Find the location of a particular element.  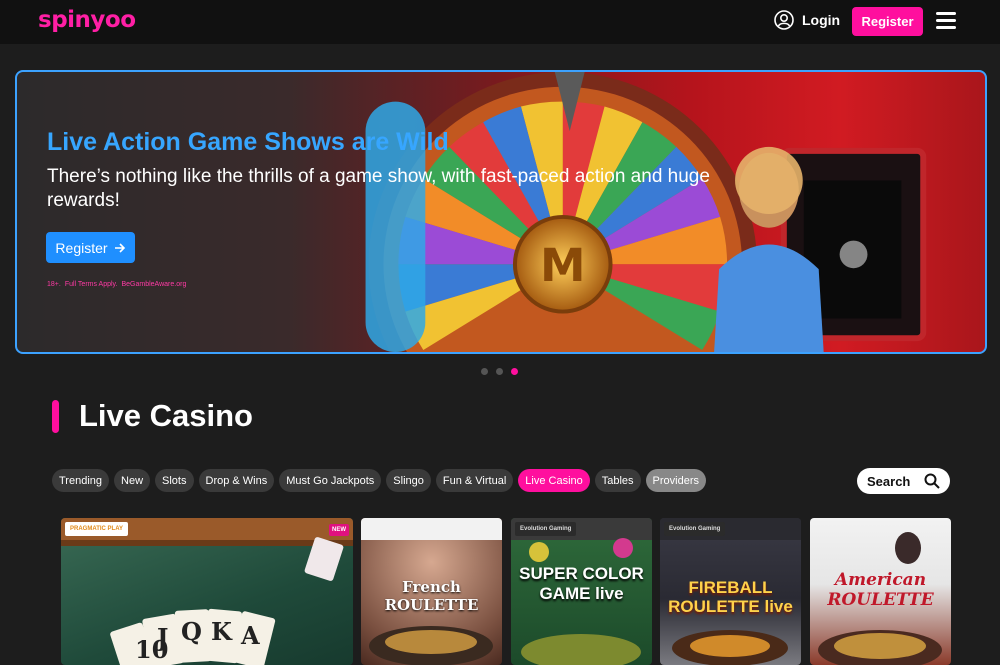

svg-text: Q is located at coordinates (191, 631).